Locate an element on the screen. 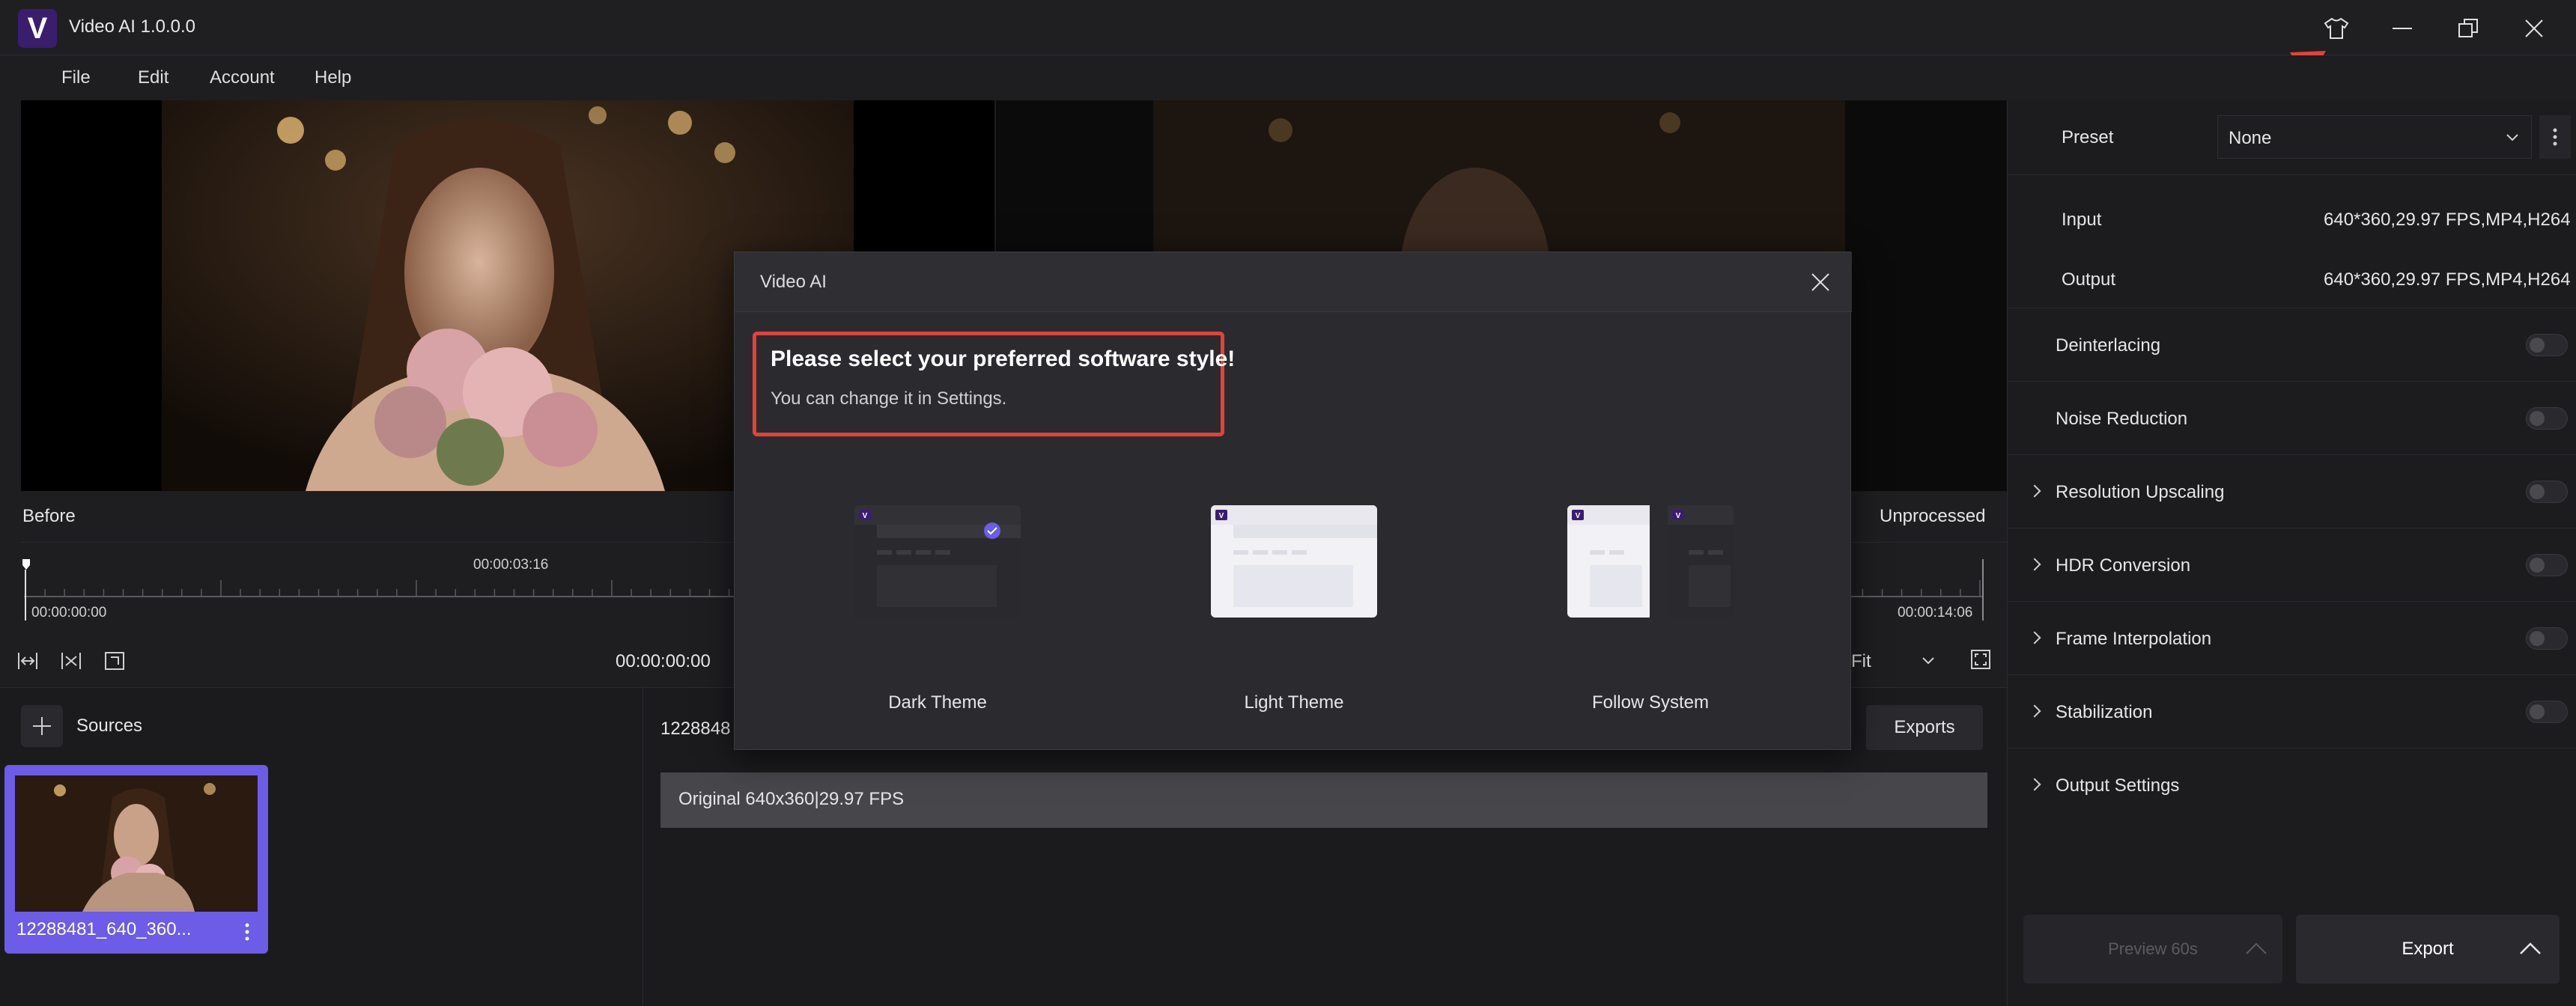 The image size is (2576, 1006). restore-icon is located at coordinates (2468, 28).